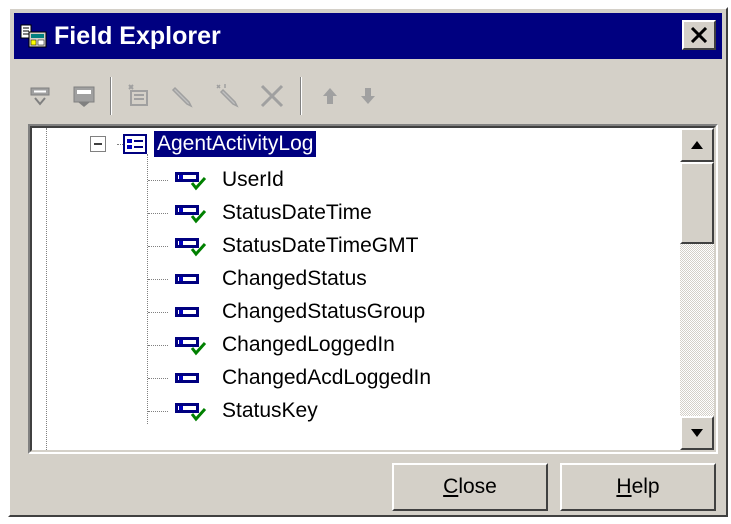  I want to click on field-insert-icon, so click(40, 96).